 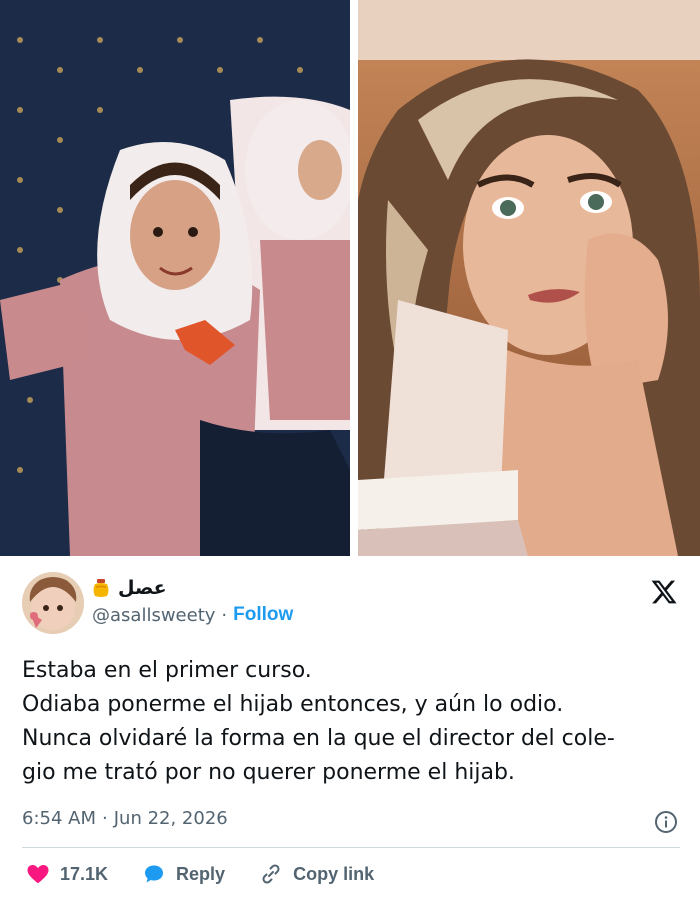 What do you see at coordinates (666, 822) in the screenshot?
I see `info-icon` at bounding box center [666, 822].